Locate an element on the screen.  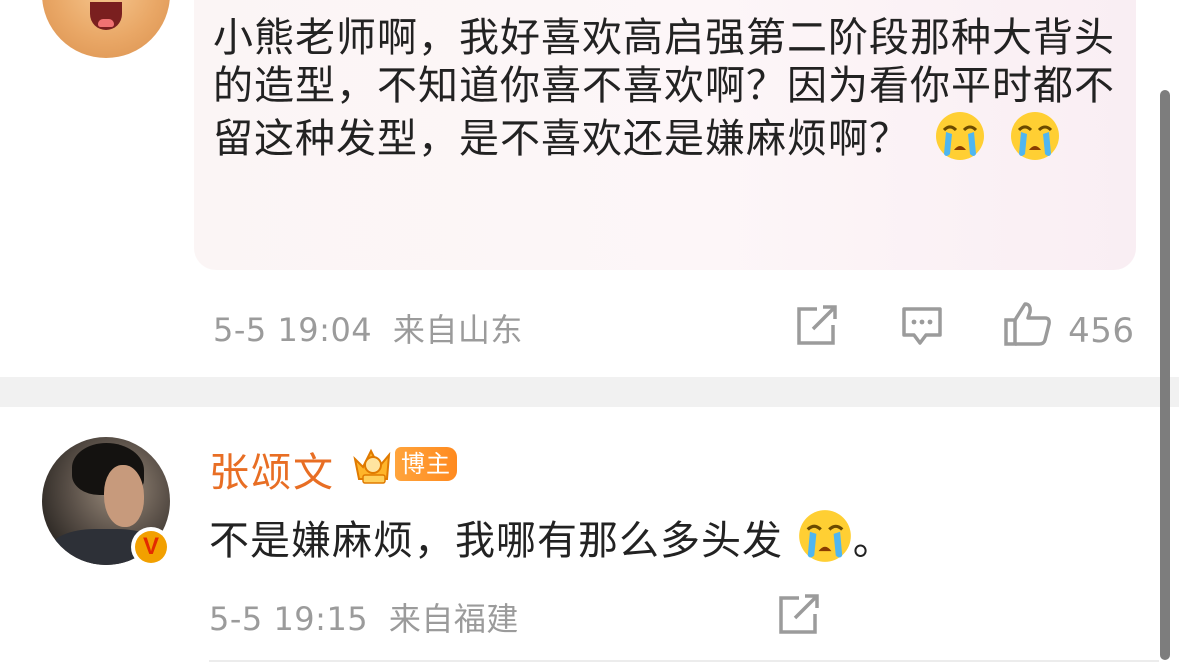
blogger-badge: 博主 is located at coordinates (405, 465).